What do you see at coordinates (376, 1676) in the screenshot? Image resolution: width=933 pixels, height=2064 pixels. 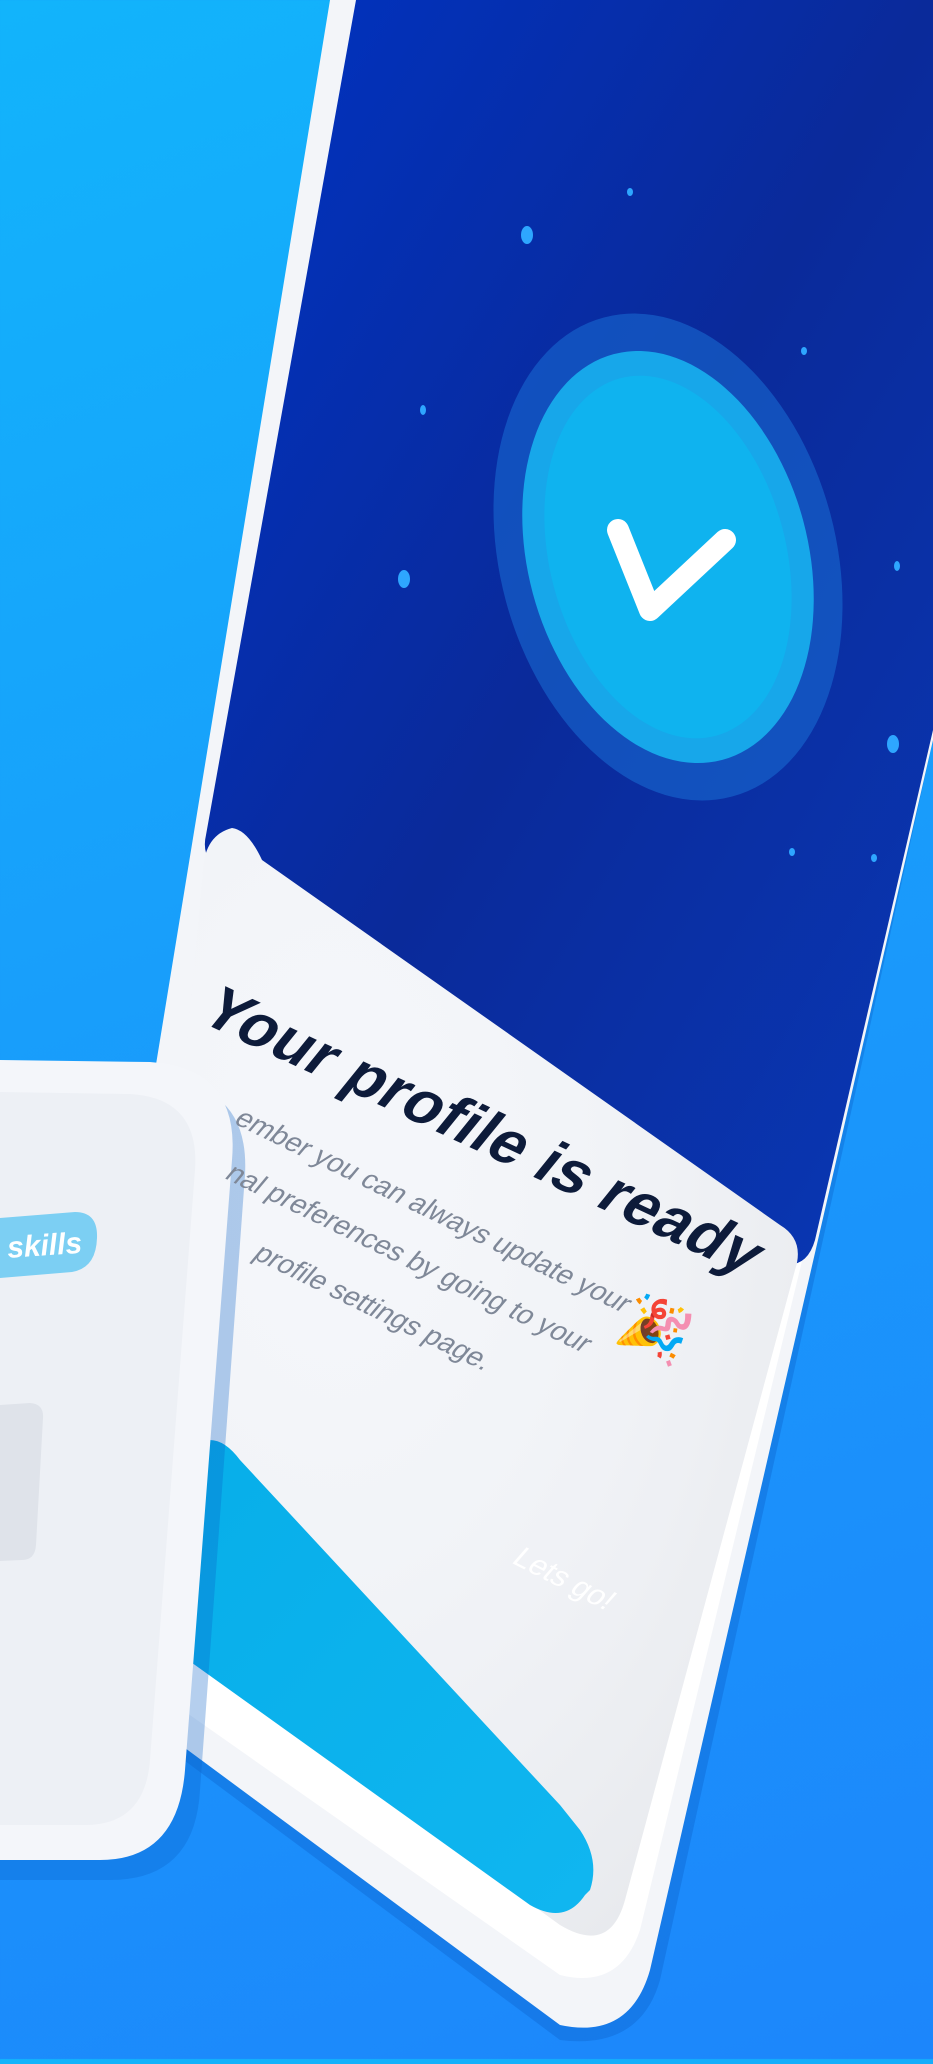 I see `cta-button-shape` at bounding box center [376, 1676].